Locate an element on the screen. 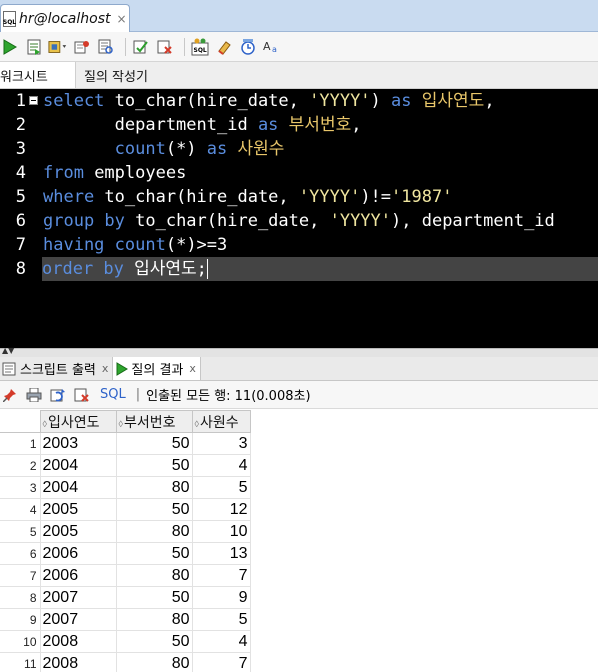  print-icon is located at coordinates (34, 395).